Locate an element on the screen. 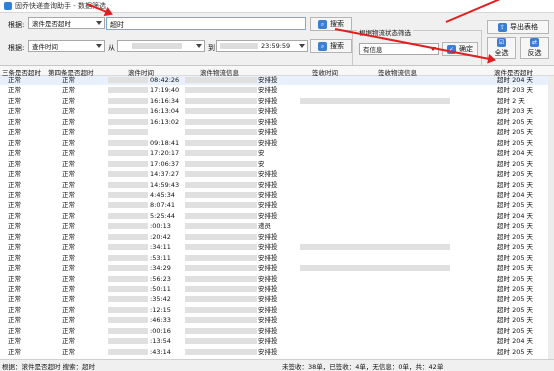 This screenshot has width=554, height=371. table-row: 正常 正常 16:13:02 安排投 超时 205 天 is located at coordinates (277, 122).